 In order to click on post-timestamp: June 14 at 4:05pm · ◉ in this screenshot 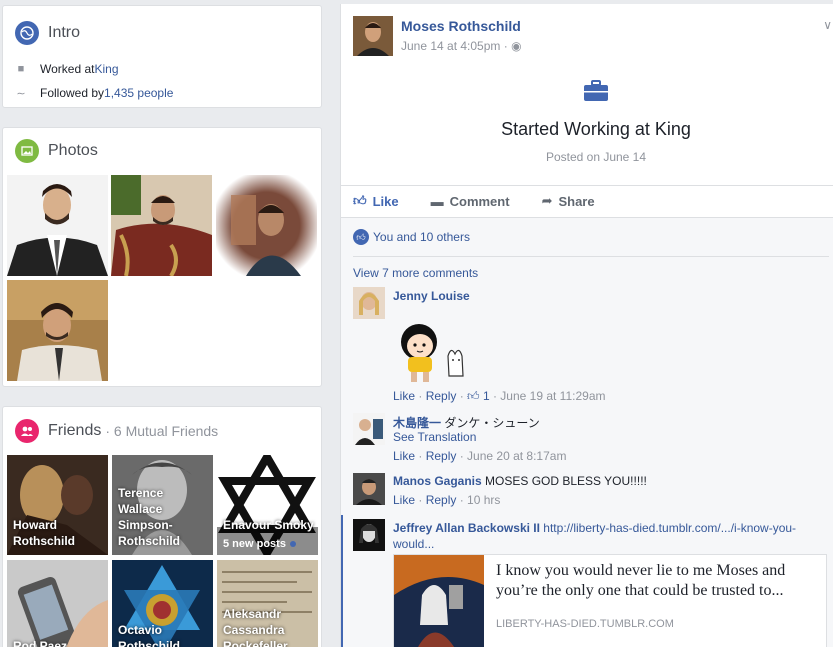, I will do `click(461, 46)`.